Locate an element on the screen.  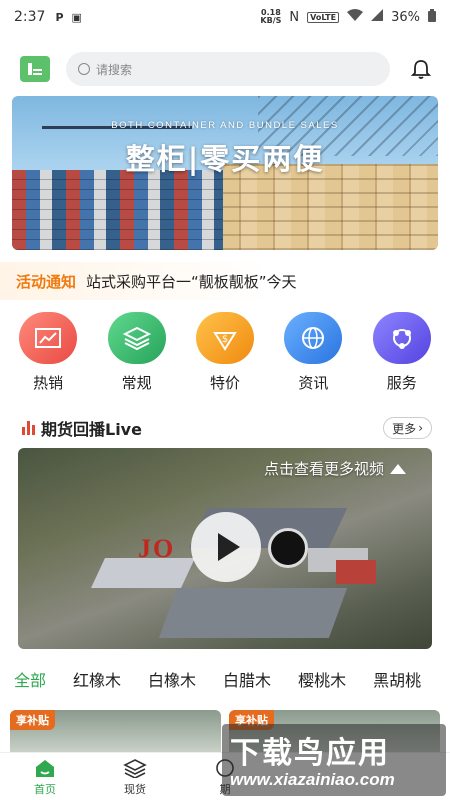
app-logo-icon is located at coordinates (35, 69).